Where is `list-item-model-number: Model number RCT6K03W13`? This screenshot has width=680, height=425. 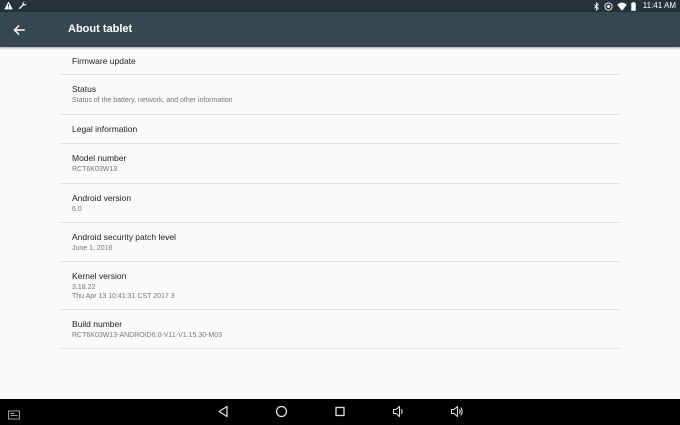 list-item-model-number: Model number RCT6K03W13 is located at coordinates (340, 164).